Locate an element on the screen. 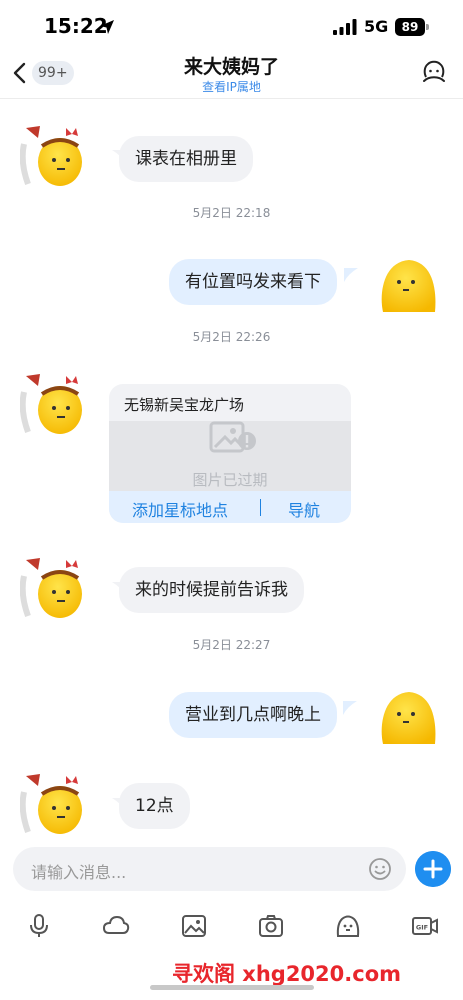  home-indicator is located at coordinates (232, 987).